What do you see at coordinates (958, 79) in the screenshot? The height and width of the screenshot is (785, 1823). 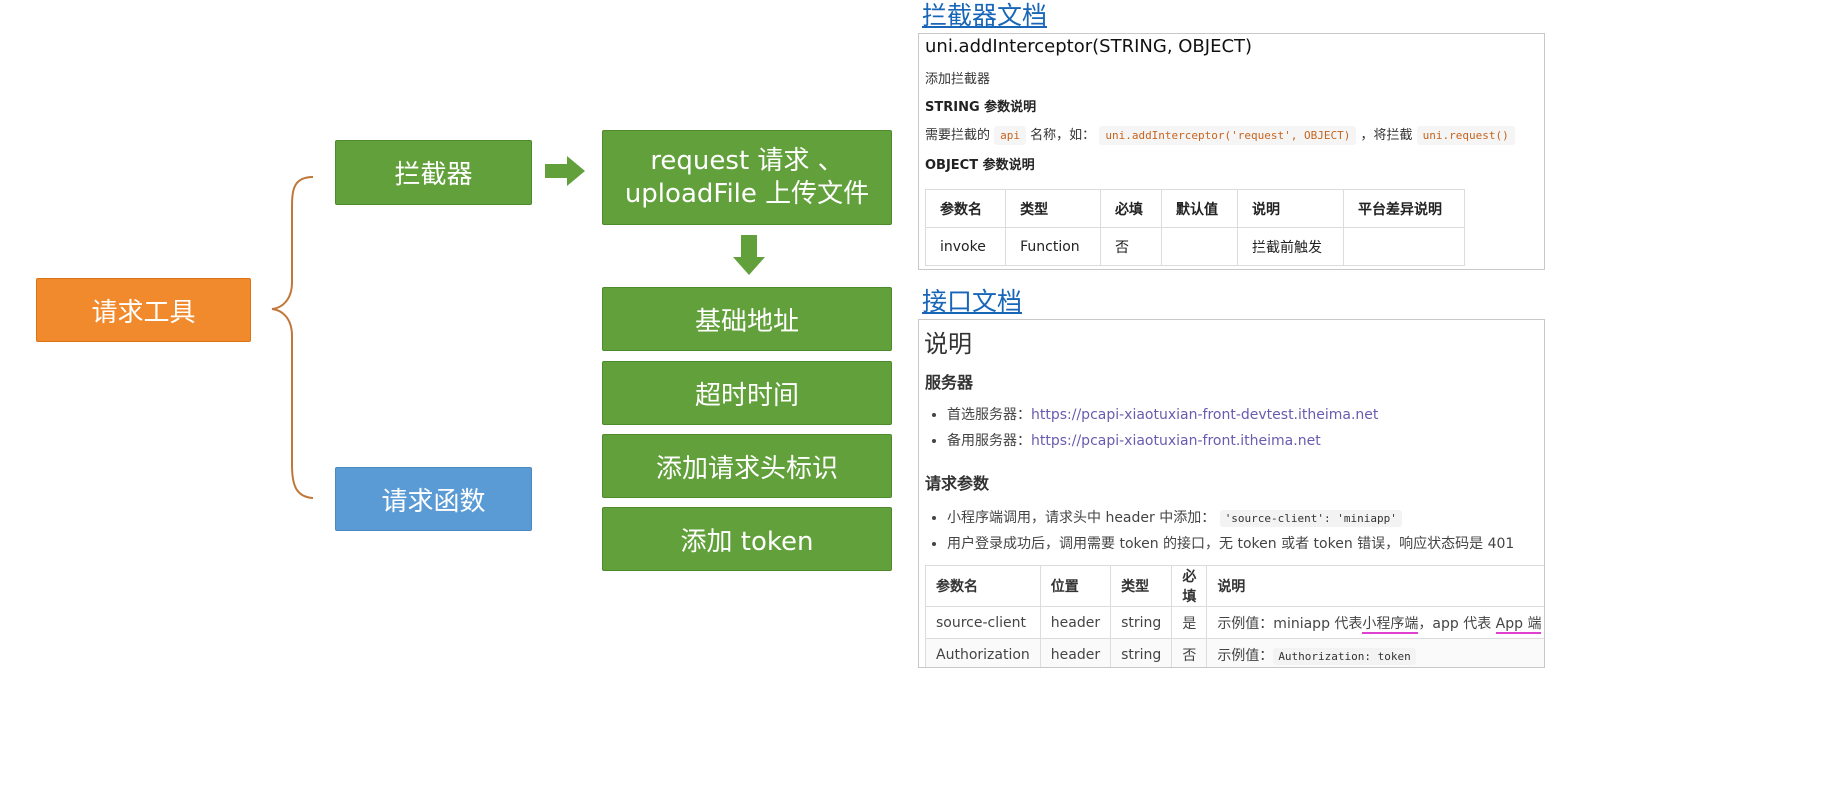 I see `interceptor-desc: 添加拦截器` at bounding box center [958, 79].